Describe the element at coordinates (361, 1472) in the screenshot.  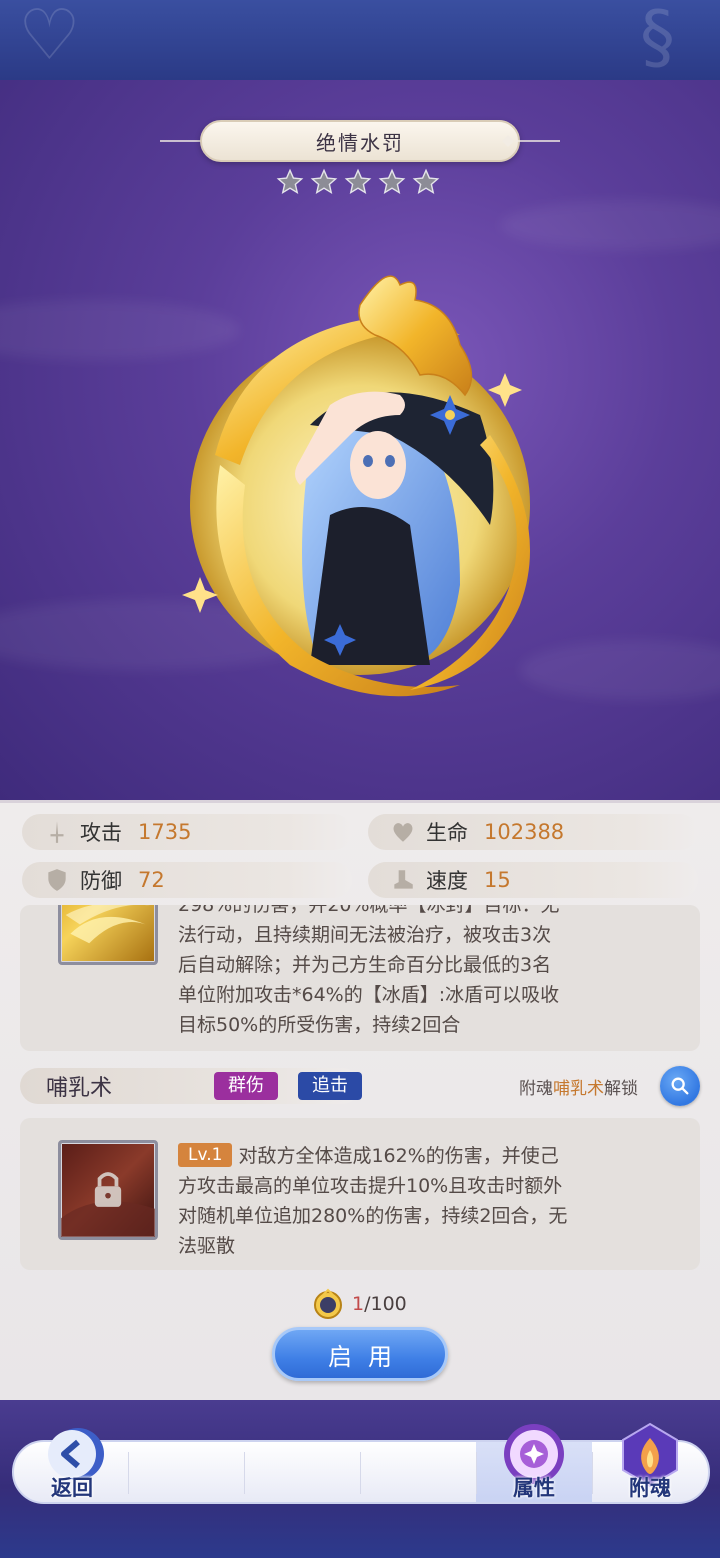
I see `bottom-nav-bar` at that location.